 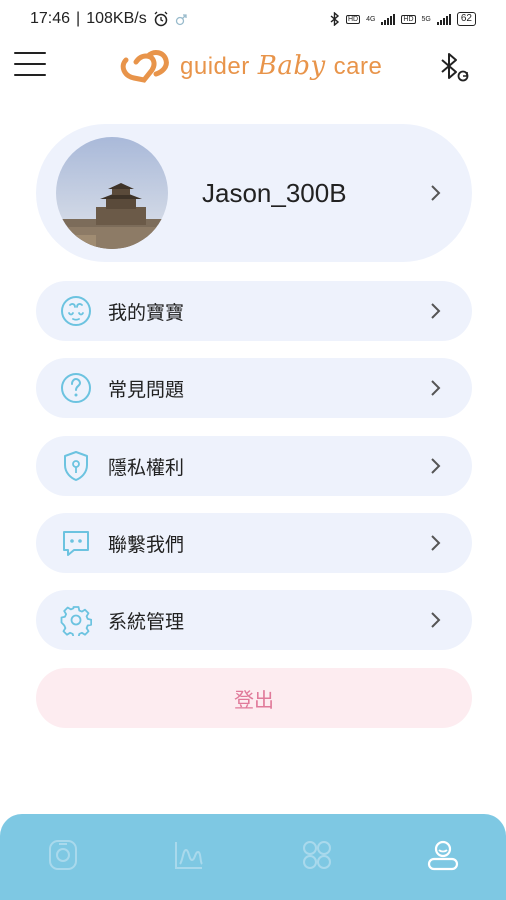 What do you see at coordinates (181, 20) in the screenshot?
I see `male-symbol-icon` at bounding box center [181, 20].